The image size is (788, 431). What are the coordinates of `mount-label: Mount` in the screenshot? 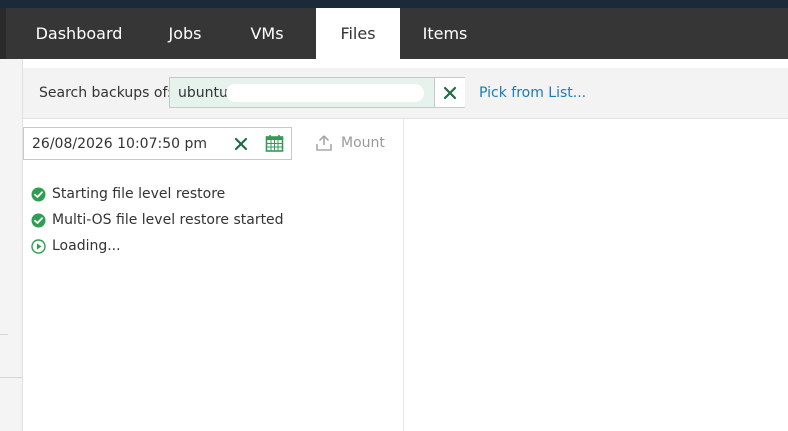 It's located at (363, 143).